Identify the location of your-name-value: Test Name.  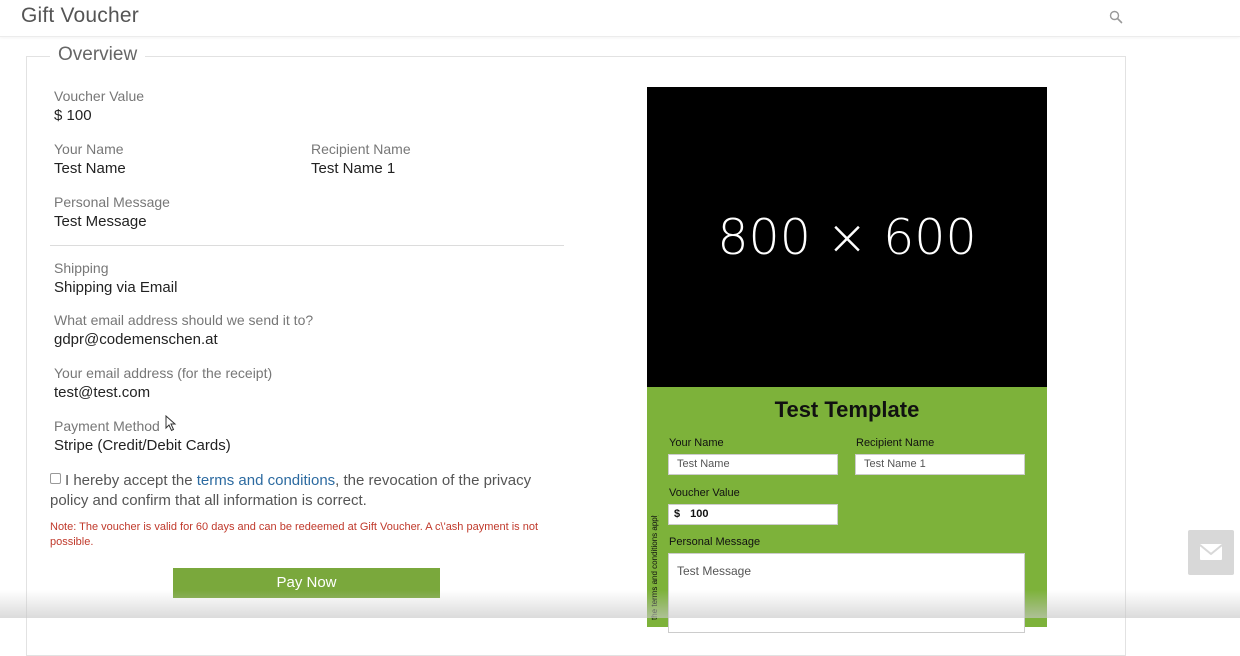
(90, 168).